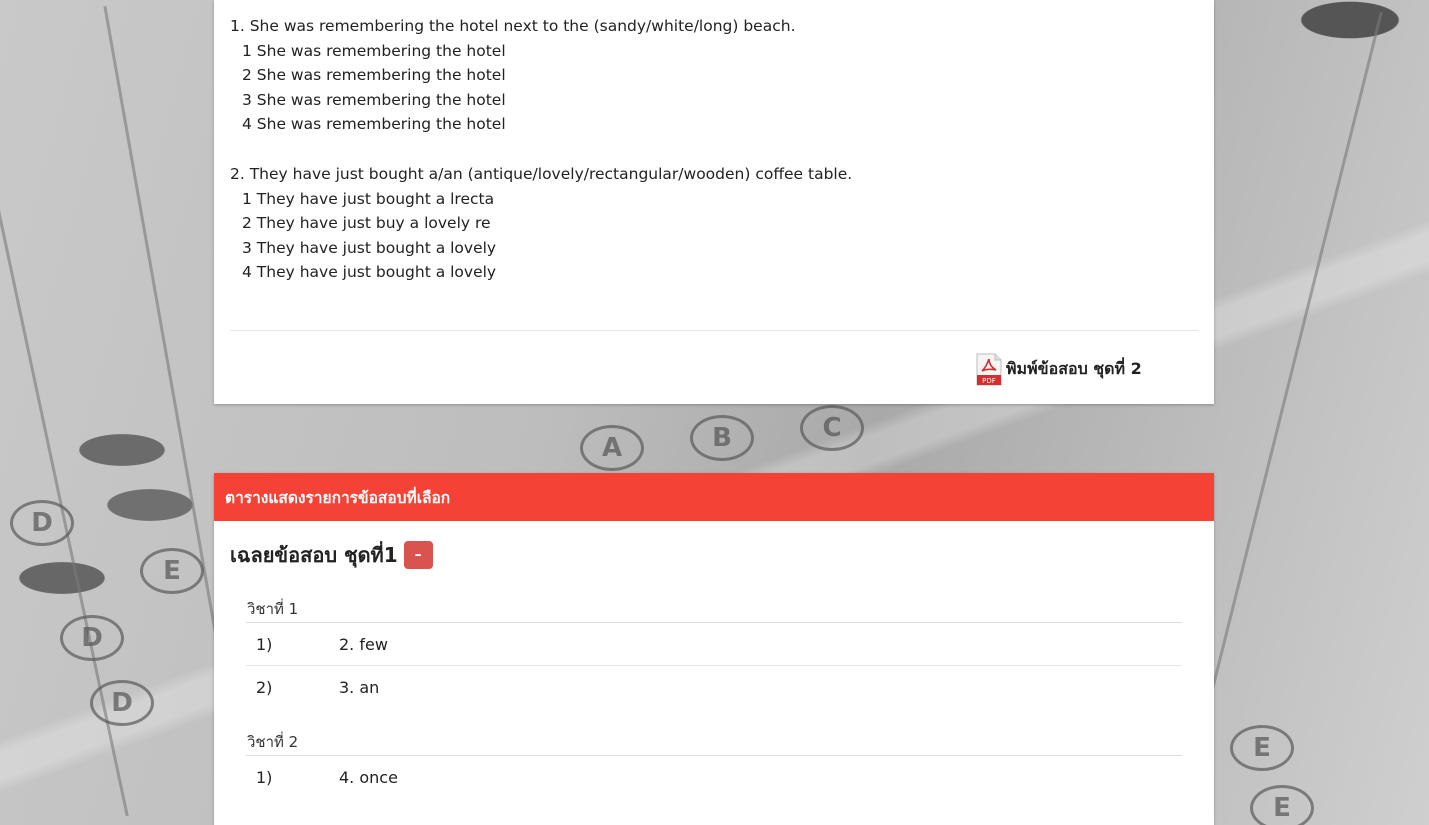  What do you see at coordinates (264, 687) in the screenshot?
I see `answer-number: 2)` at bounding box center [264, 687].